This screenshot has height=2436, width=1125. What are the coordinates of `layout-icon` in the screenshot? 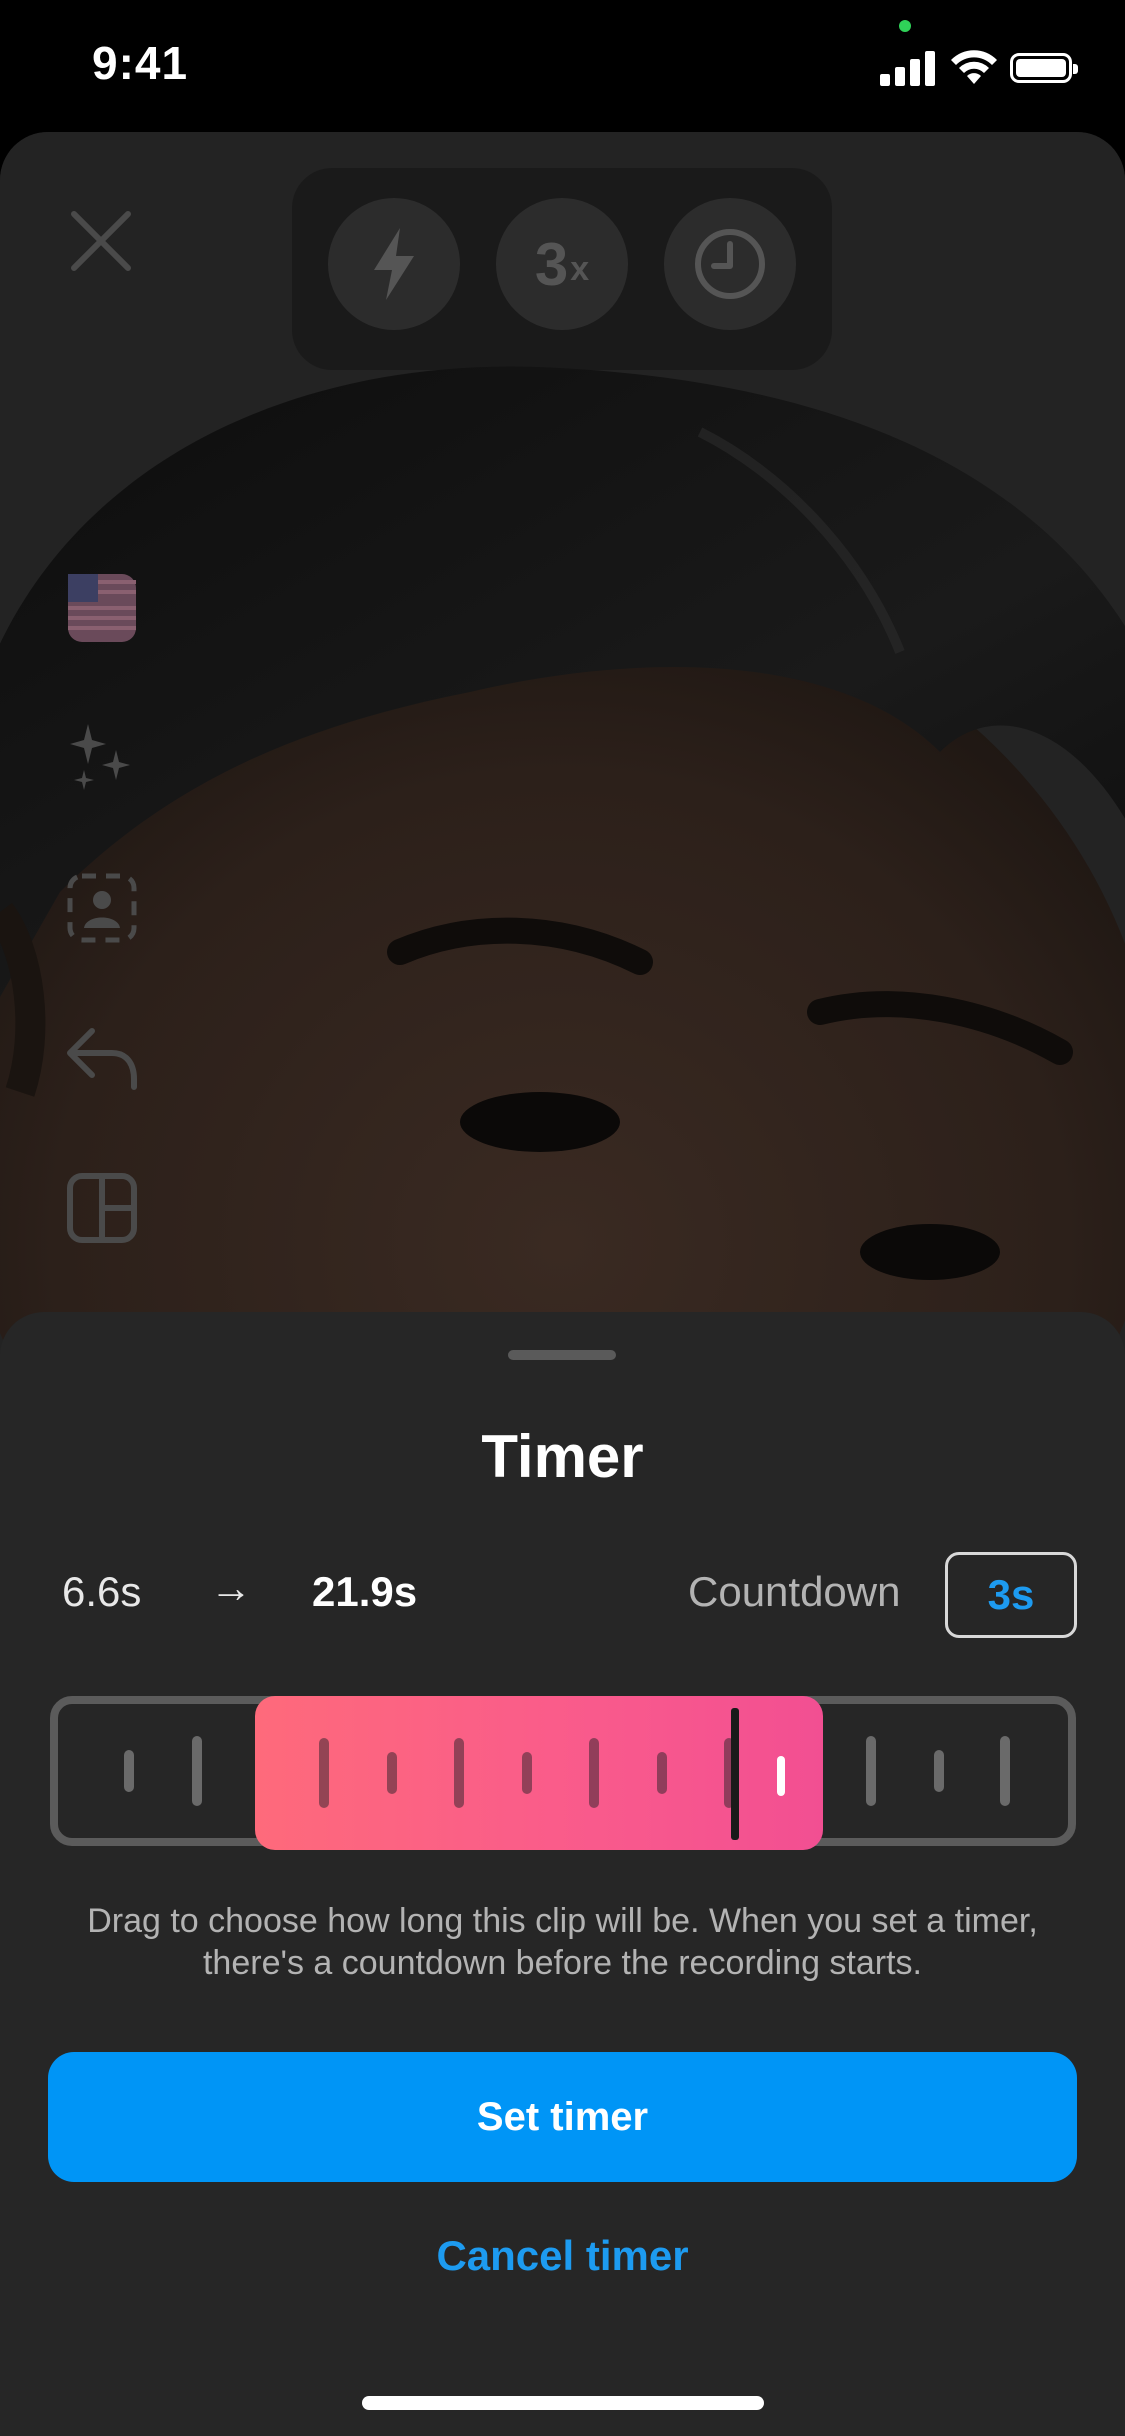 It's located at (102, 1208).